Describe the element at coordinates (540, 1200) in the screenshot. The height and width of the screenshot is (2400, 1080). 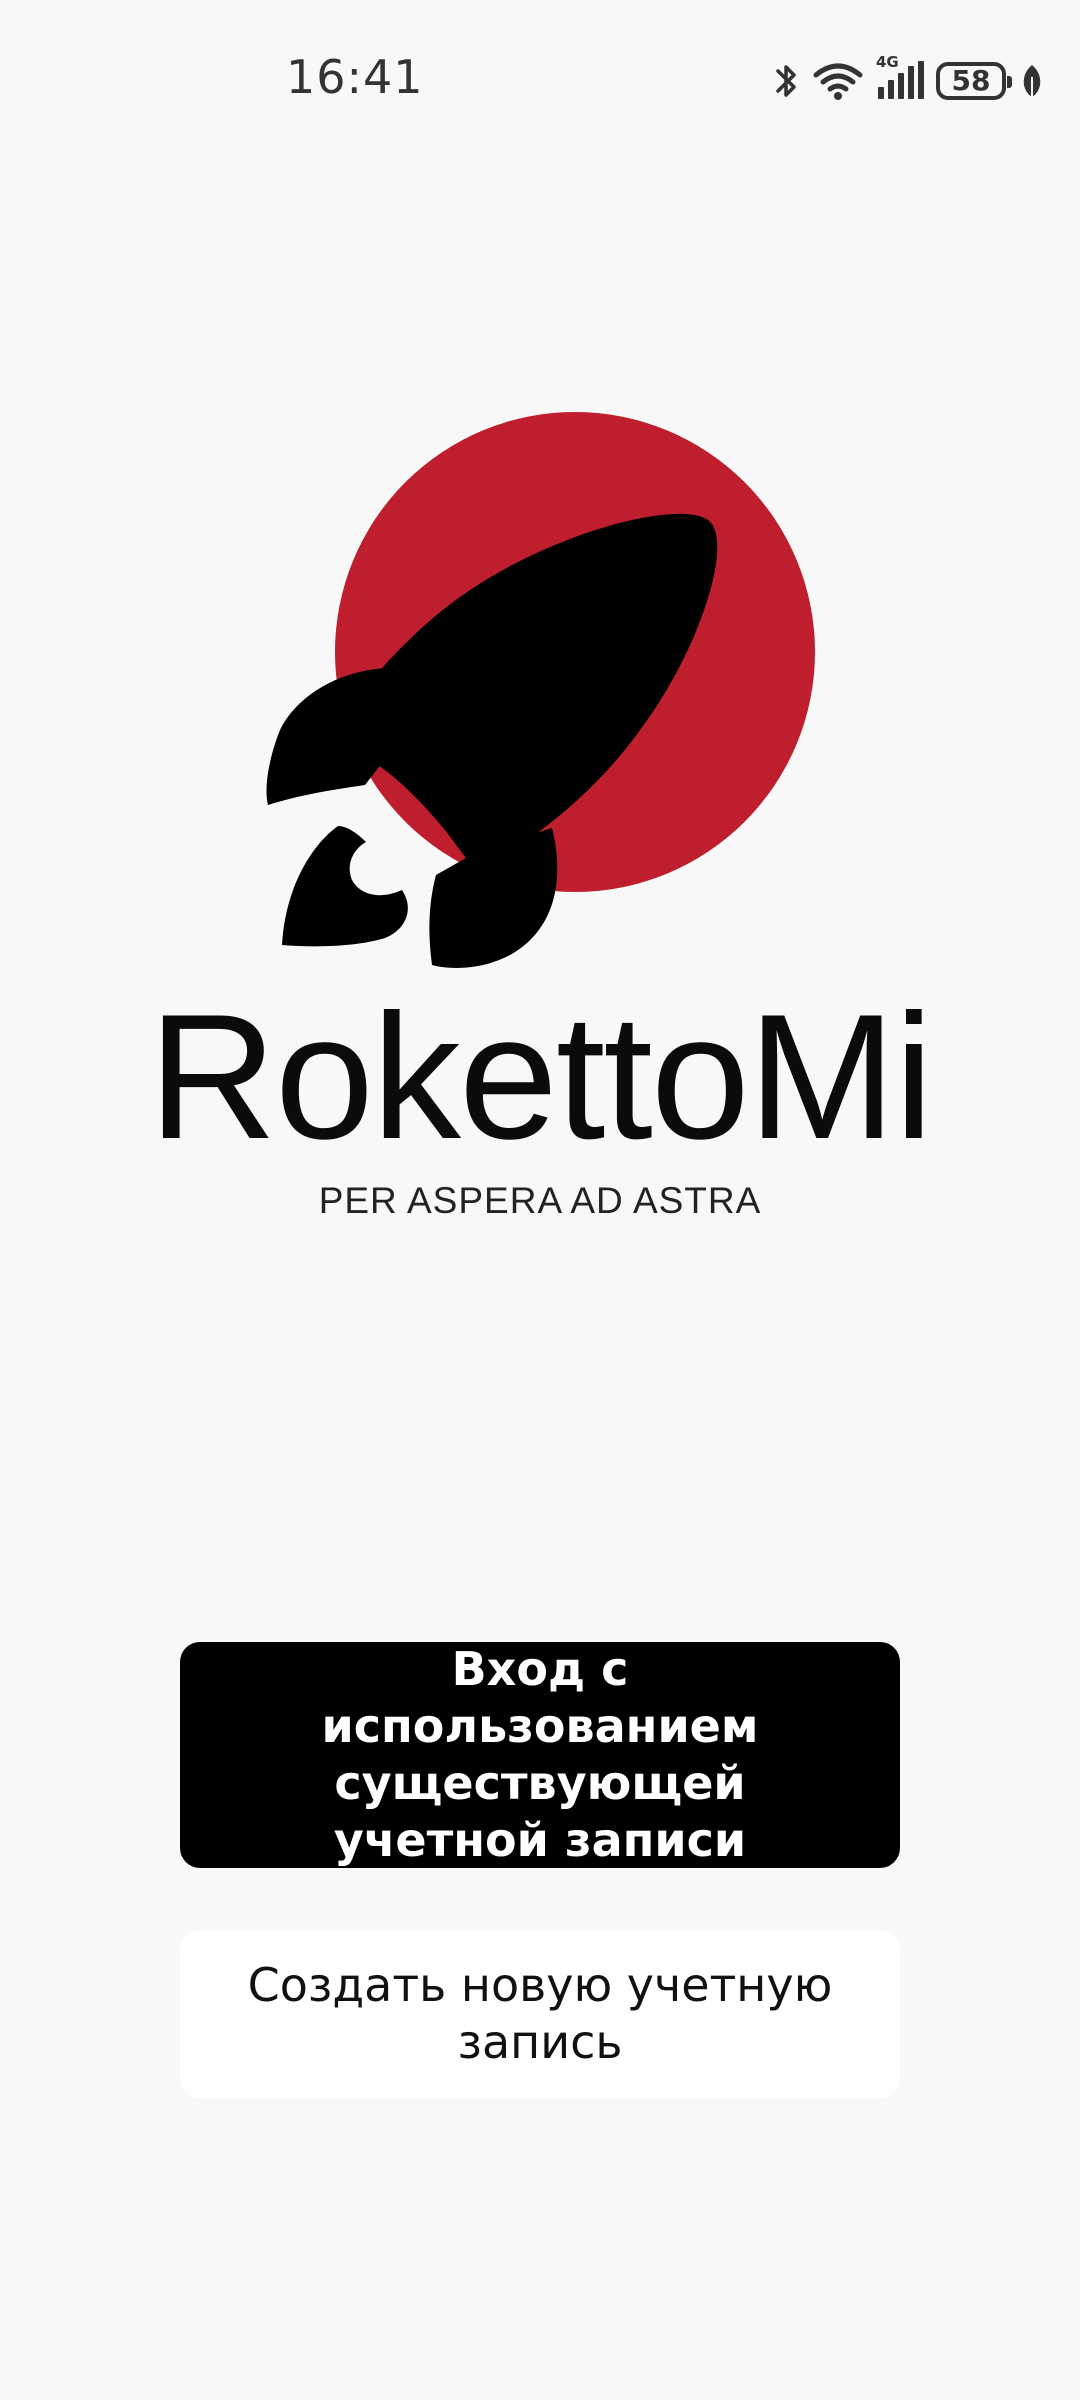
I see `brand-tagline: PER ASPERA AD ASTRA` at that location.